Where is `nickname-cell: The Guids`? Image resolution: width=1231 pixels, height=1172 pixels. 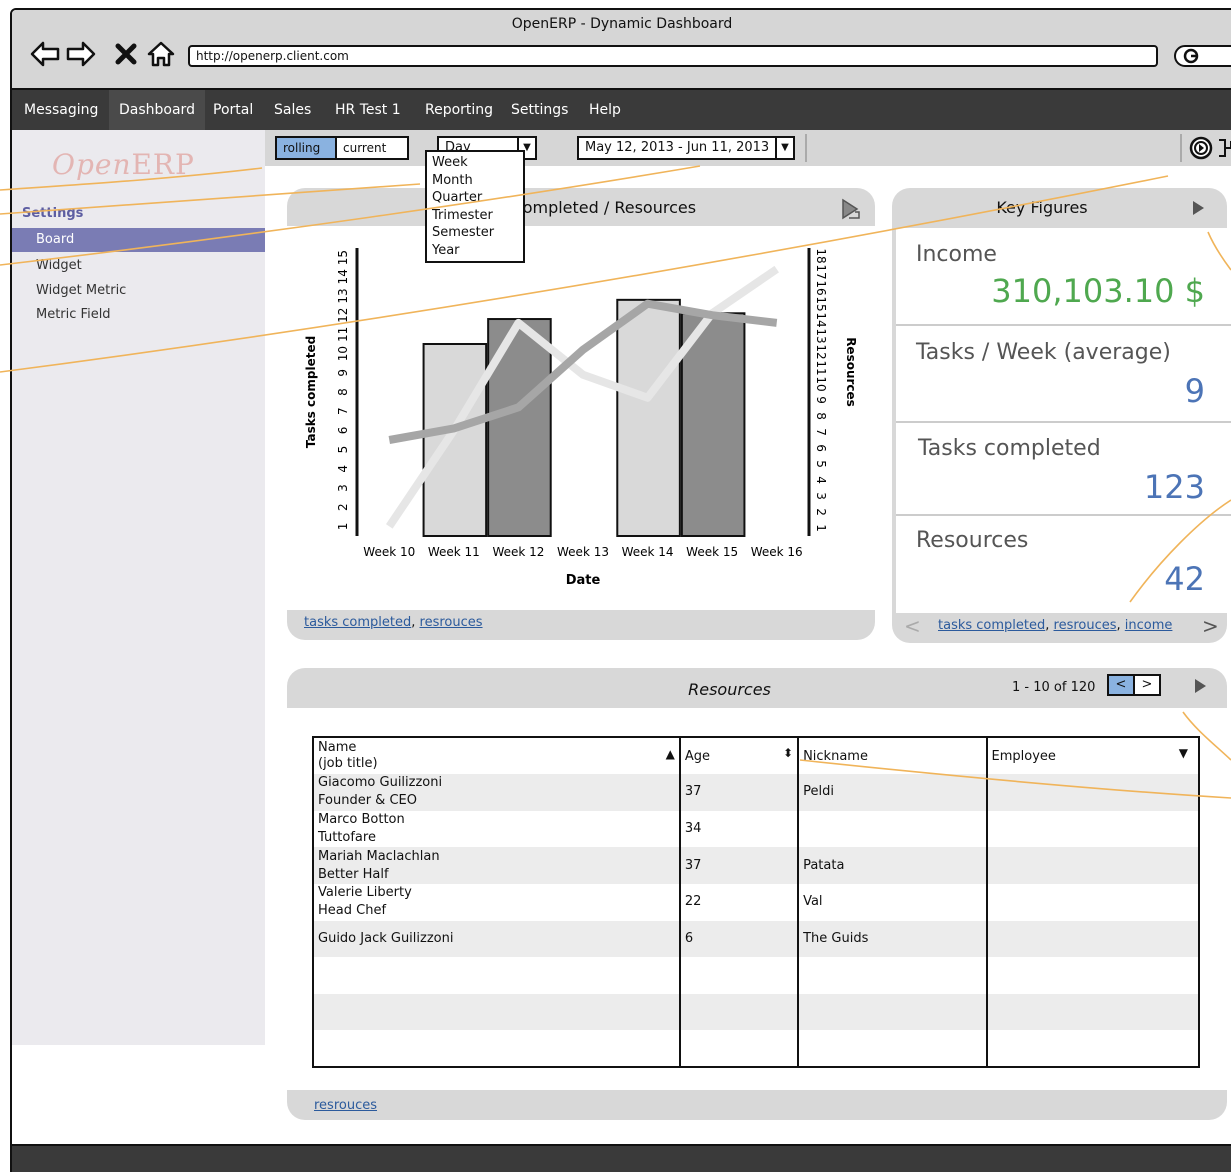 nickname-cell: The Guids is located at coordinates (893, 939).